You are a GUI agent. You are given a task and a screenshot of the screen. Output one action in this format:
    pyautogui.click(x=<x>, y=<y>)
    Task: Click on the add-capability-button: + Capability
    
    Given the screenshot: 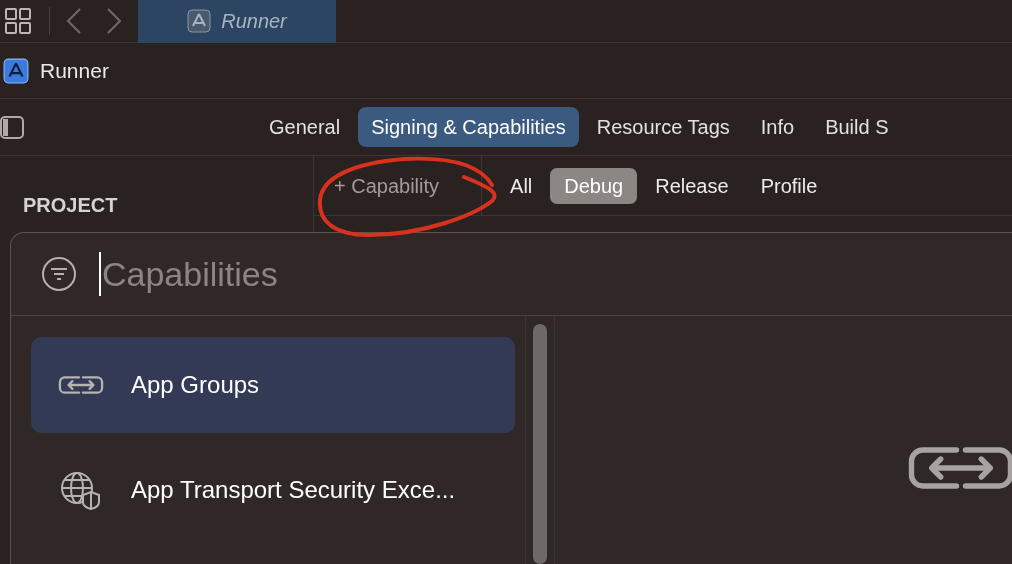 What is the action you would take?
    pyautogui.click(x=387, y=185)
    